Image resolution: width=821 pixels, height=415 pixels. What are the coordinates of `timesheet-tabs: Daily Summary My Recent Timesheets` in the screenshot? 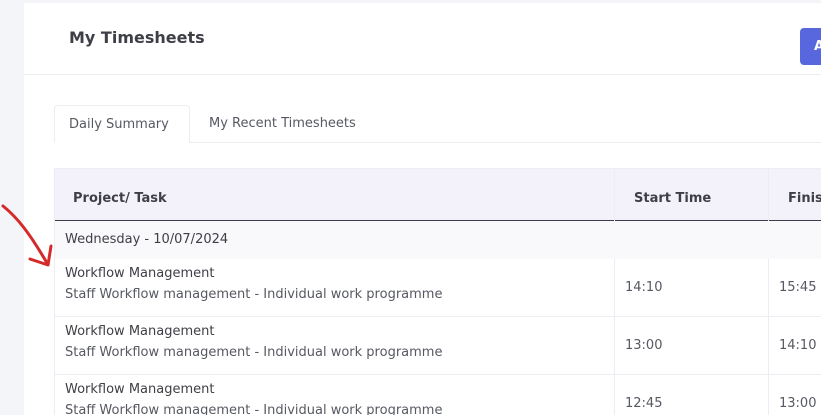 It's located at (437, 124).